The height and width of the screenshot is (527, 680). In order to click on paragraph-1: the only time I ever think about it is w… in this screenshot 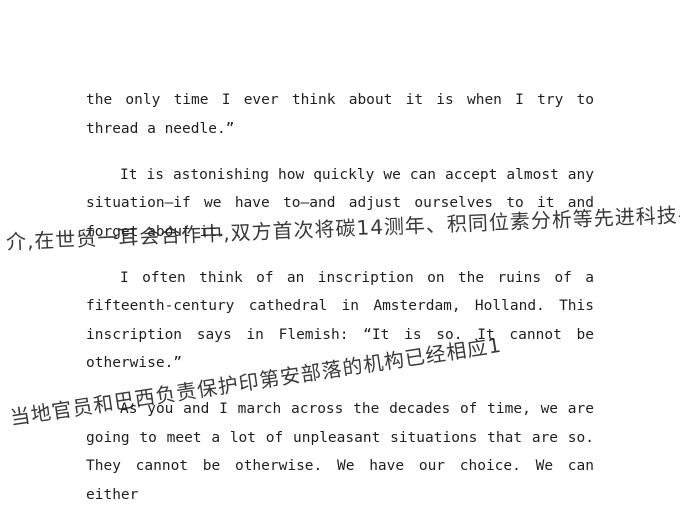, I will do `click(340, 114)`.